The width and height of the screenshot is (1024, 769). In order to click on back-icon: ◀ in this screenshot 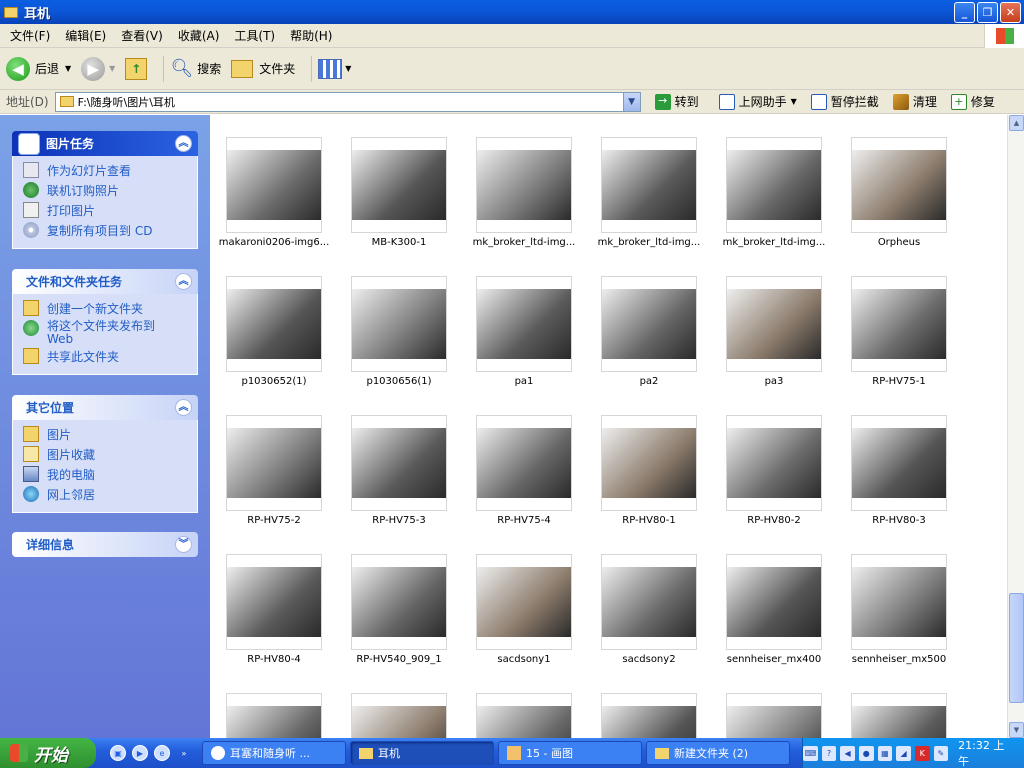, I will do `click(847, 753)`.